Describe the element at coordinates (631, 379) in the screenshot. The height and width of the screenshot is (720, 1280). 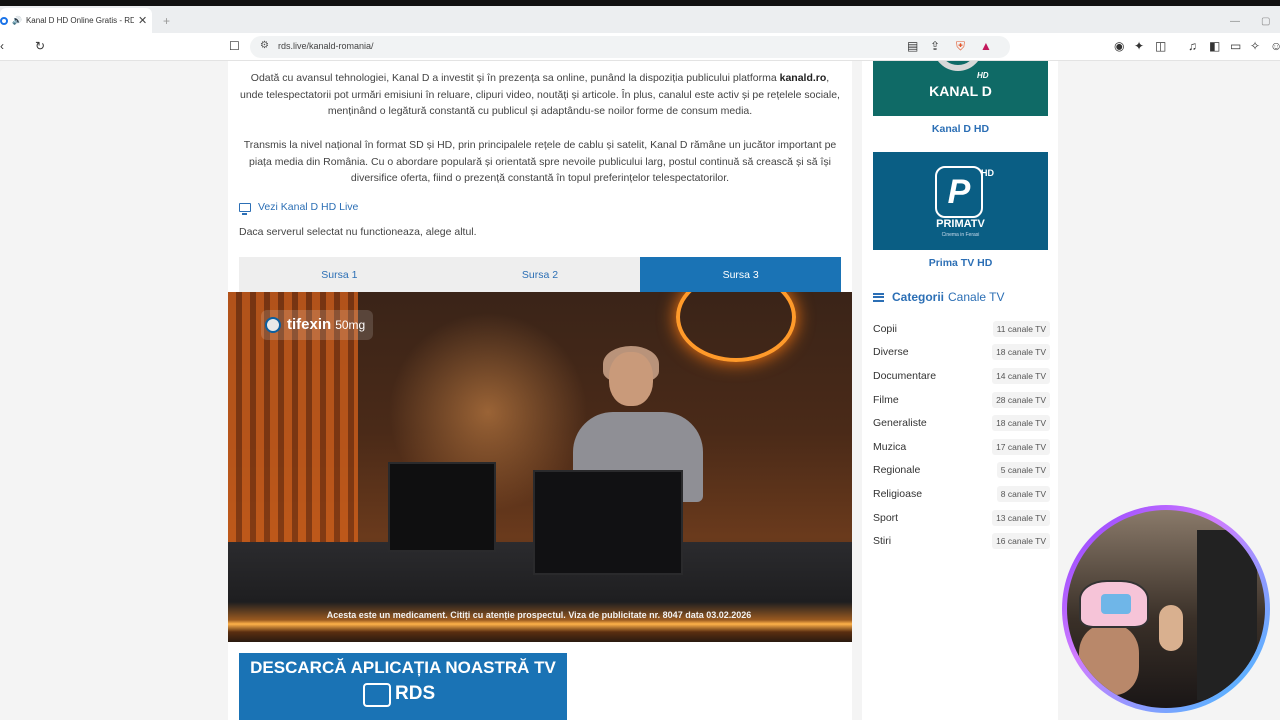
I see `host-head` at that location.